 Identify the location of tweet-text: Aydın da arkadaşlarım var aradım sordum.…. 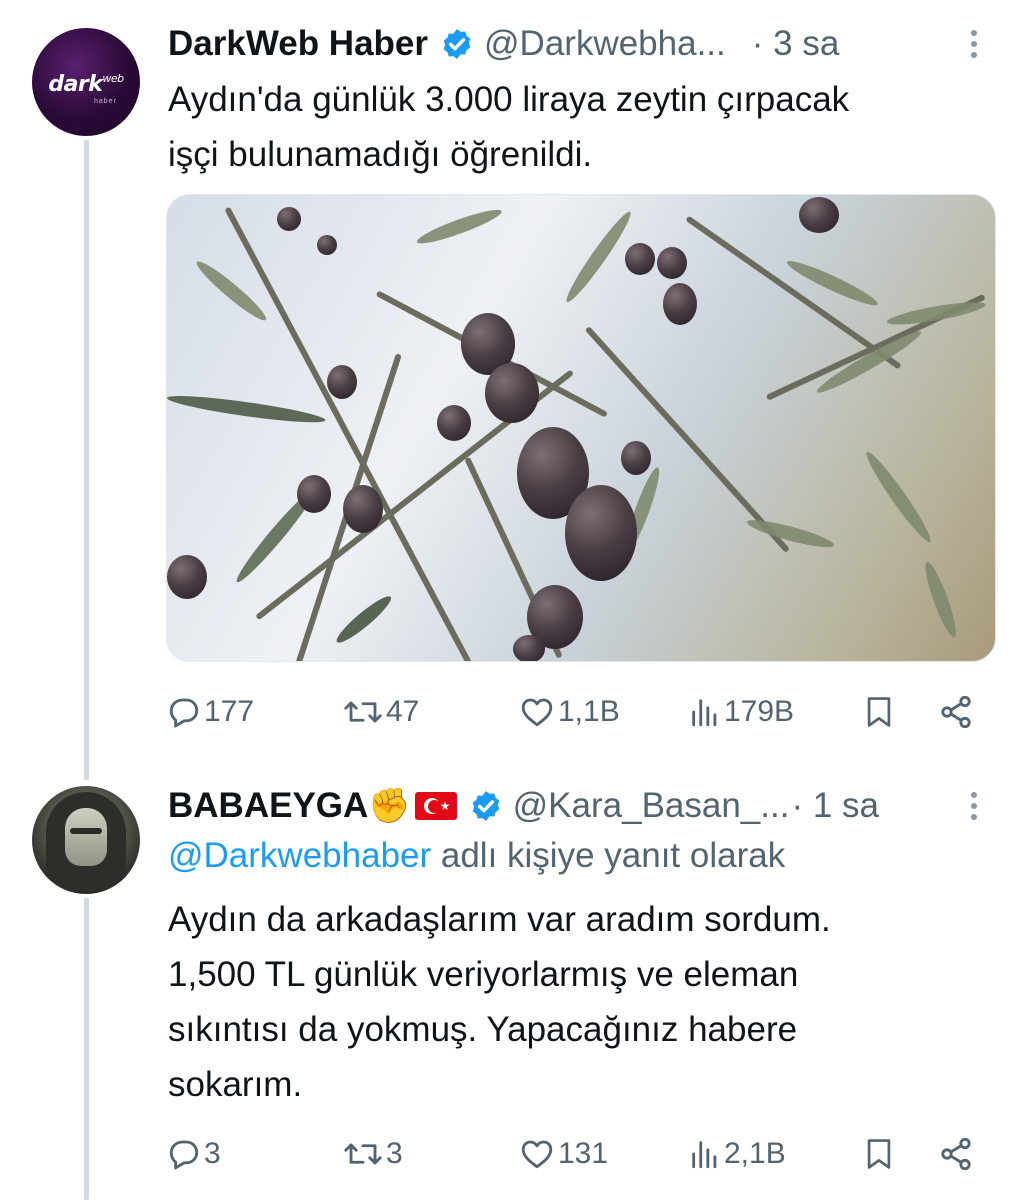
(499, 1002).